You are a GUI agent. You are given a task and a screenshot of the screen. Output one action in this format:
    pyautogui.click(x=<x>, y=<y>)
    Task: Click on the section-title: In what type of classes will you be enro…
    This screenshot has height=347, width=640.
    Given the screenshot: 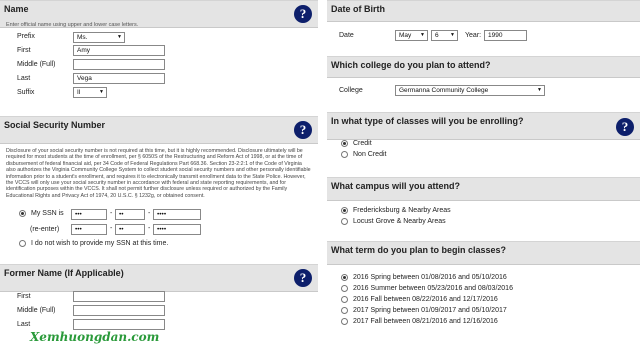 What is the action you would take?
    pyautogui.click(x=427, y=121)
    